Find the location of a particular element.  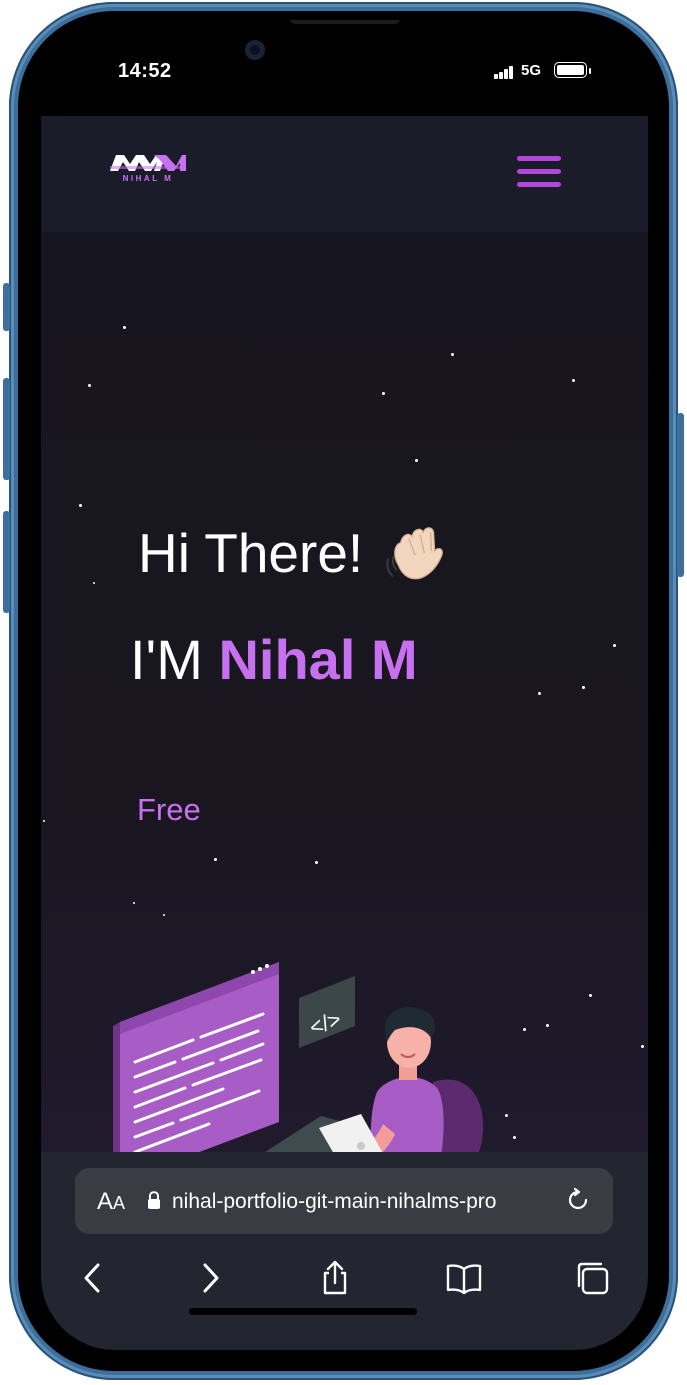

front-camera is located at coordinates (255, 50).